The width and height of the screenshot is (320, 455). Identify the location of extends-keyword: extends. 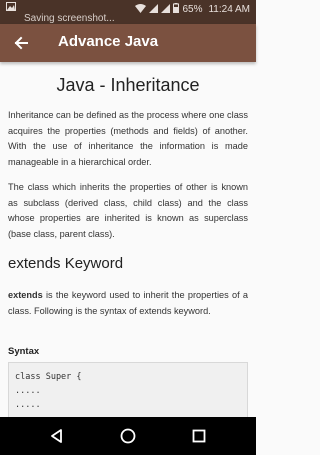
(25, 295).